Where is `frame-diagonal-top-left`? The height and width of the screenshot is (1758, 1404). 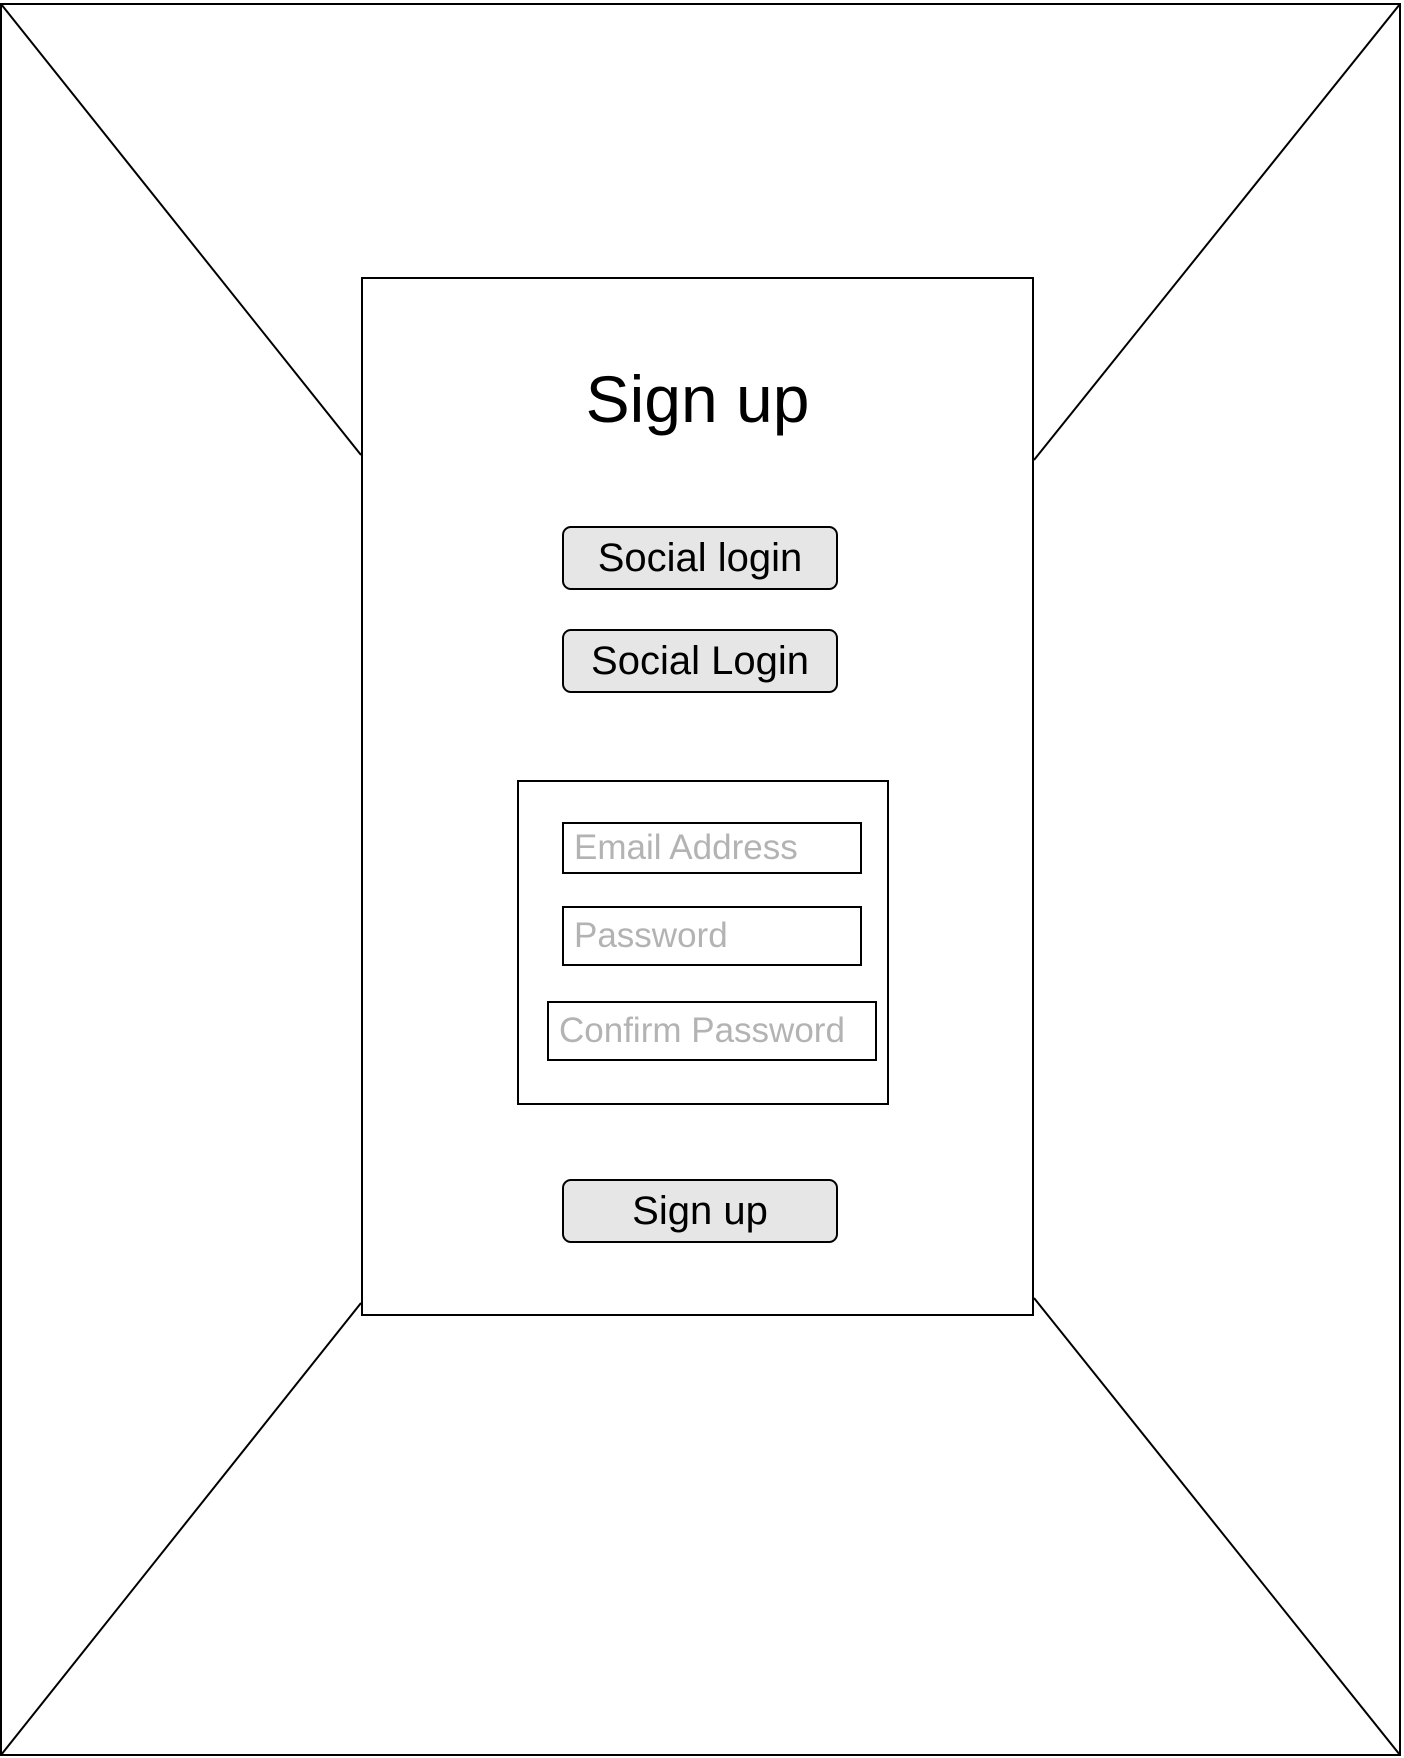
frame-diagonal-top-left is located at coordinates (181, 229).